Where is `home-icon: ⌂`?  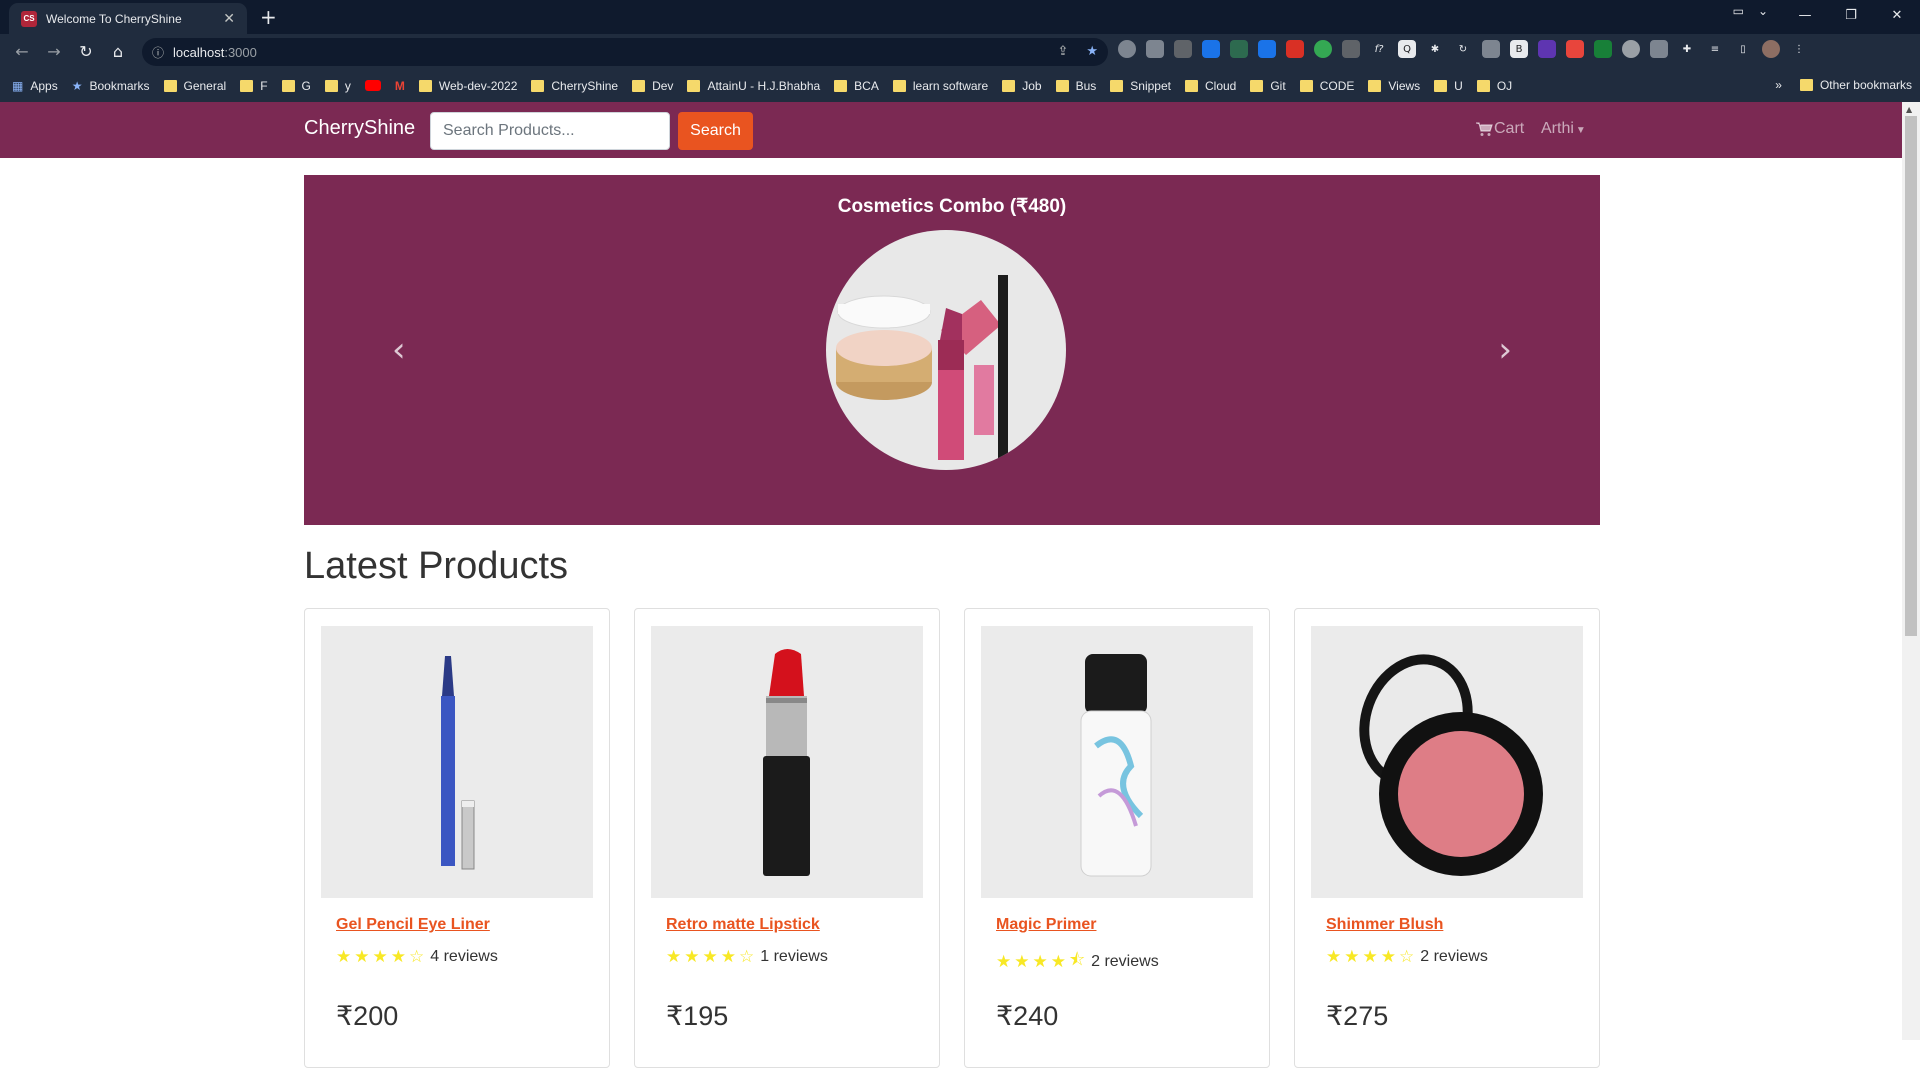 home-icon: ⌂ is located at coordinates (118, 51).